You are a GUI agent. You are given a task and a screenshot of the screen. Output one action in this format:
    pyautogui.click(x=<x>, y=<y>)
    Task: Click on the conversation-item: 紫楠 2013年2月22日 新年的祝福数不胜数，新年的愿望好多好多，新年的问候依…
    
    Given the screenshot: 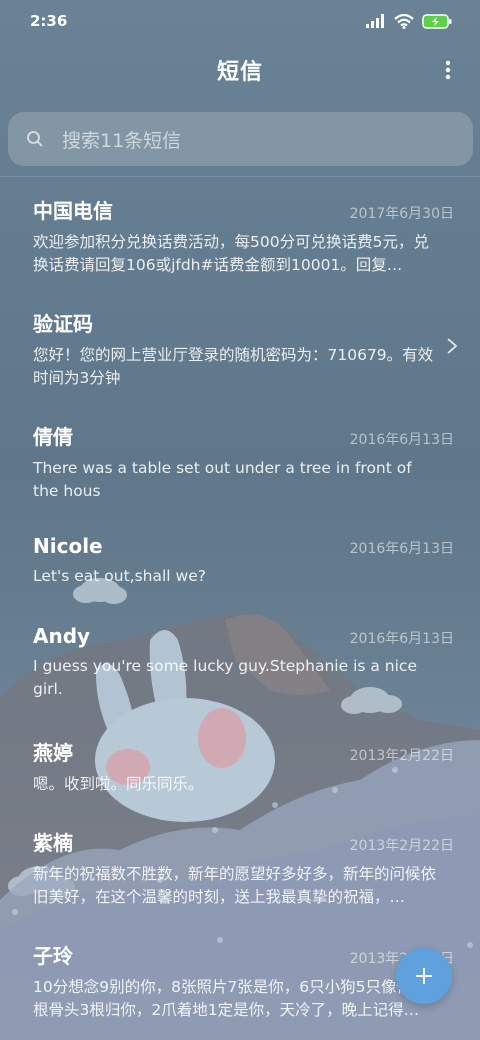 What is the action you would take?
    pyautogui.click(x=240, y=868)
    